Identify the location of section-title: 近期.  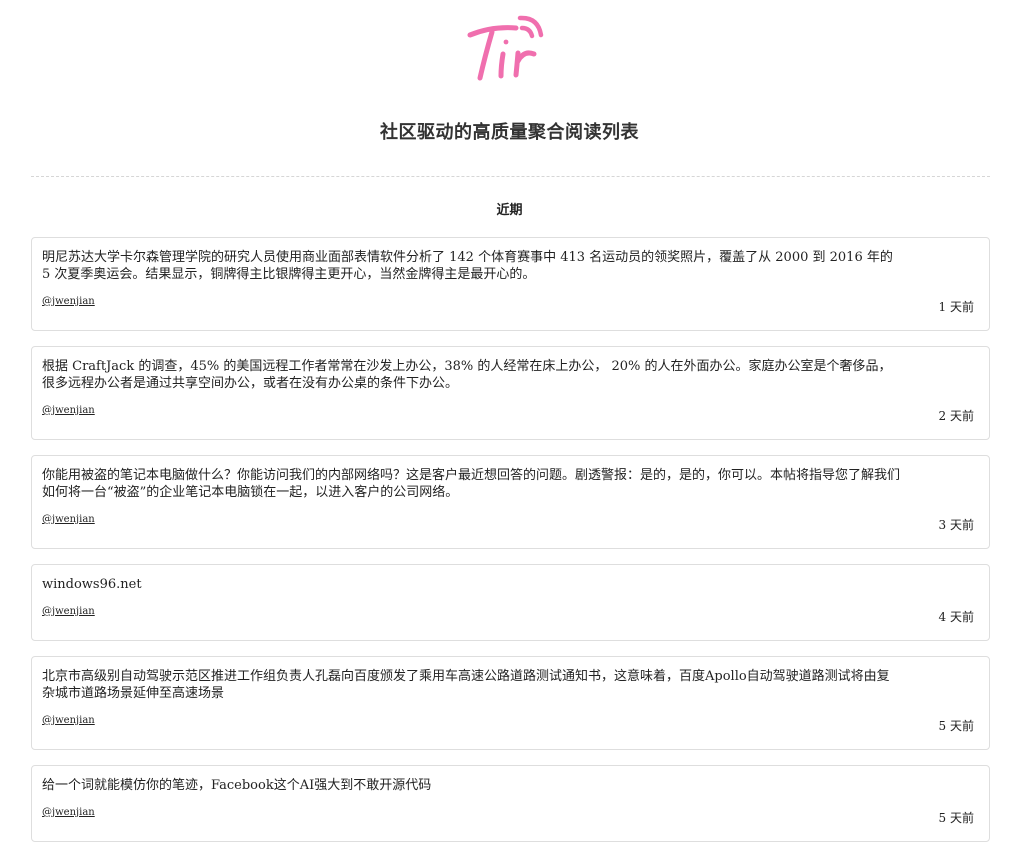
(509, 210).